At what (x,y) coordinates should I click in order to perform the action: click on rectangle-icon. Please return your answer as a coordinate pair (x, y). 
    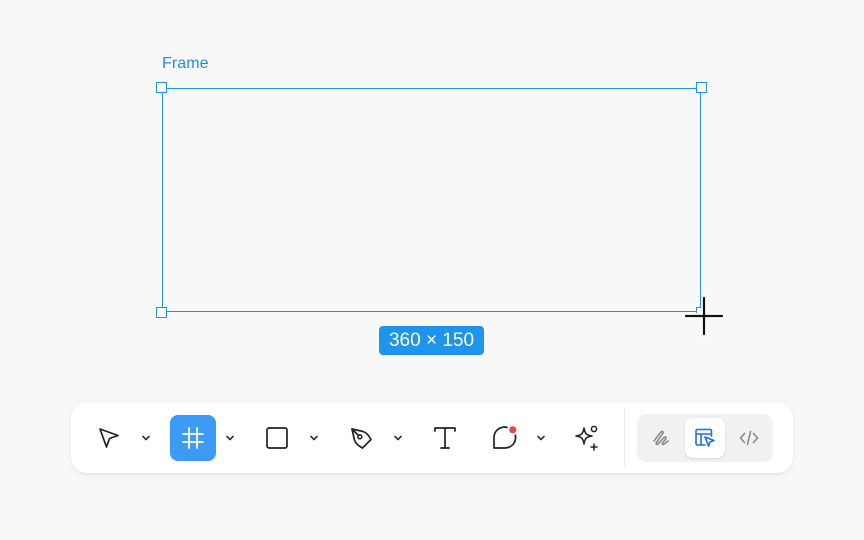
    Looking at the image, I should click on (277, 438).